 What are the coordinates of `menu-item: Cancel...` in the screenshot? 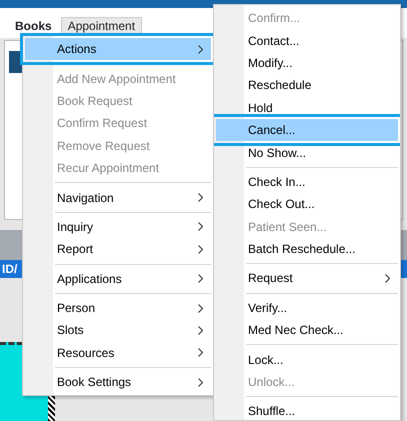 It's located at (307, 130).